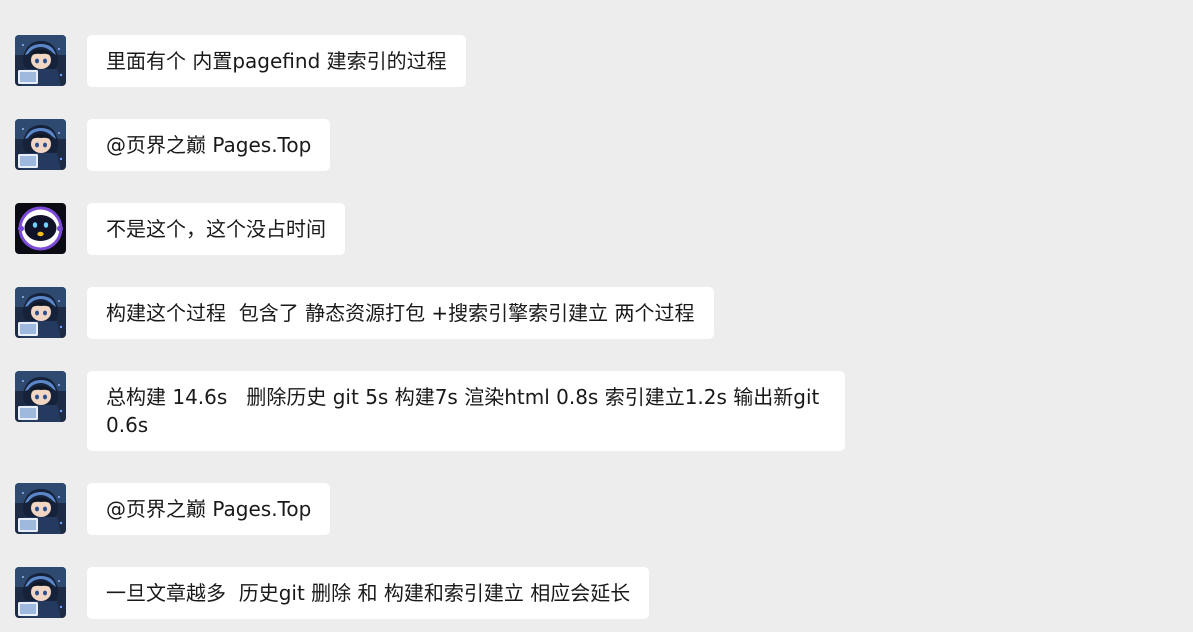 This screenshot has width=1193, height=632. What do you see at coordinates (40, 228) in the screenshot?
I see `robot-avatar-icon` at bounding box center [40, 228].